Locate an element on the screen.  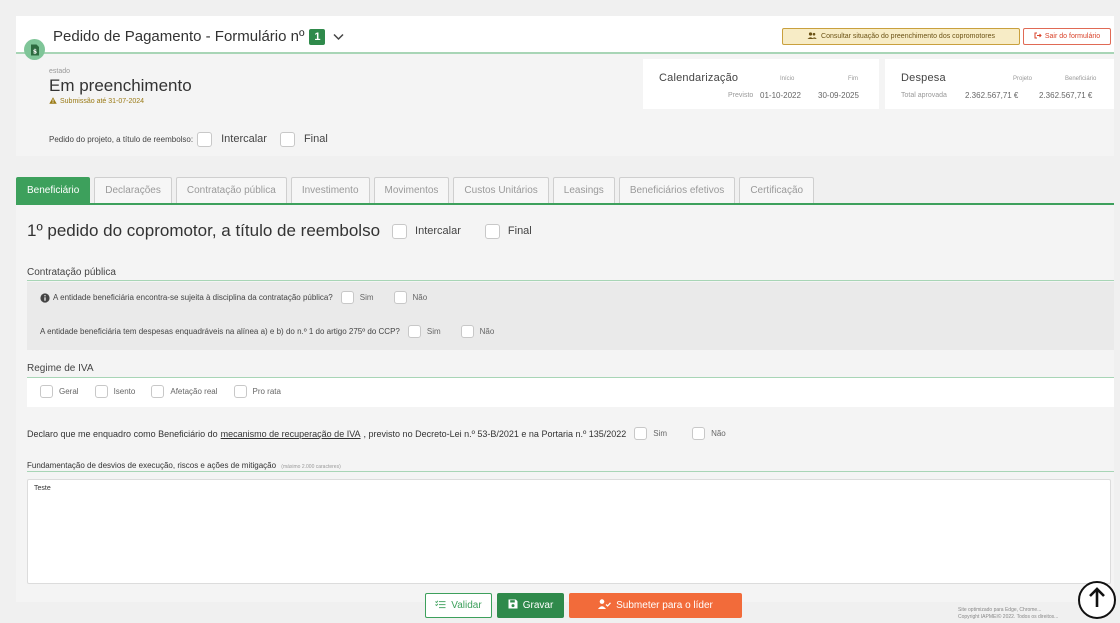
tab-beneficiarios-efetivos: Beneficiários efetivos is located at coordinates (677, 190).